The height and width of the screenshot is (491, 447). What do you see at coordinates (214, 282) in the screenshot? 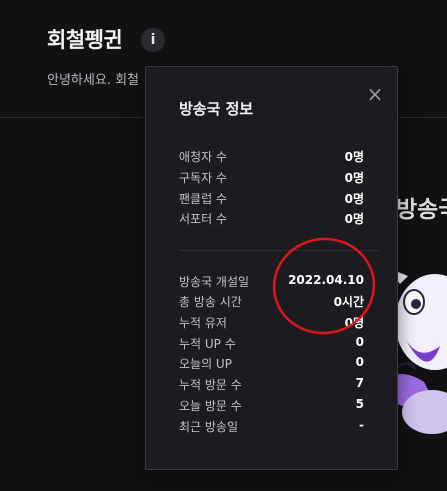
I see `stat-label: 방송국 개설일` at bounding box center [214, 282].